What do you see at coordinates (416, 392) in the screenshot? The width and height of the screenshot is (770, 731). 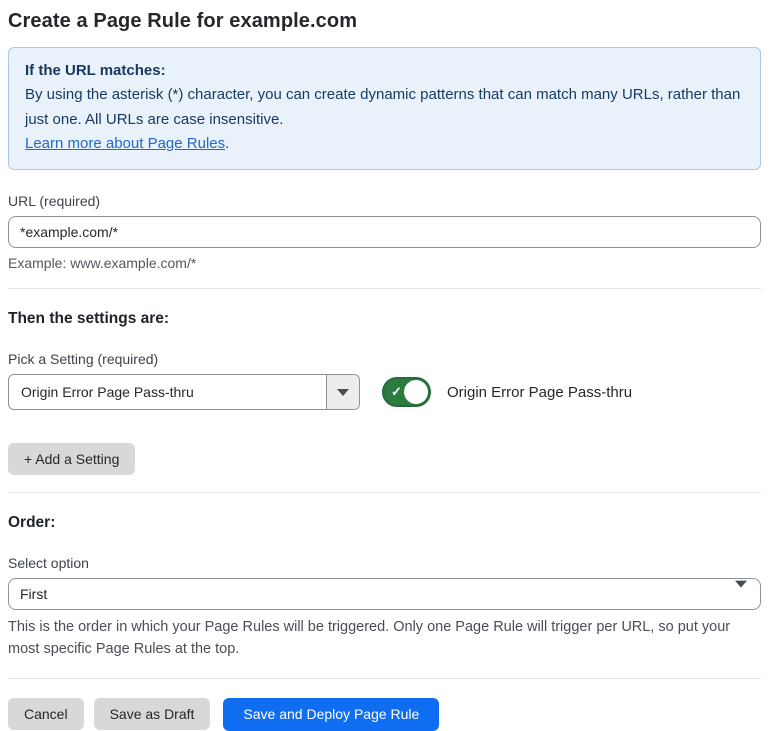 I see `toggle-knob` at bounding box center [416, 392].